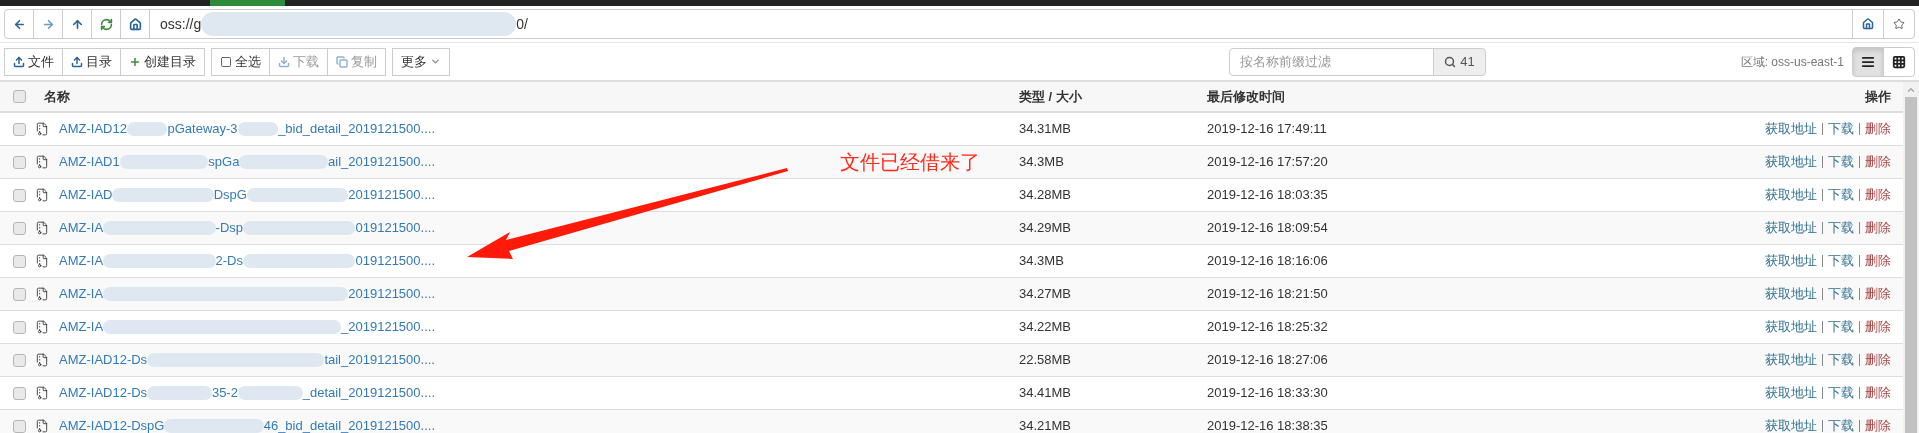 The image size is (1919, 433). Describe the element at coordinates (1911, 257) in the screenshot. I see `scrollbar` at that location.